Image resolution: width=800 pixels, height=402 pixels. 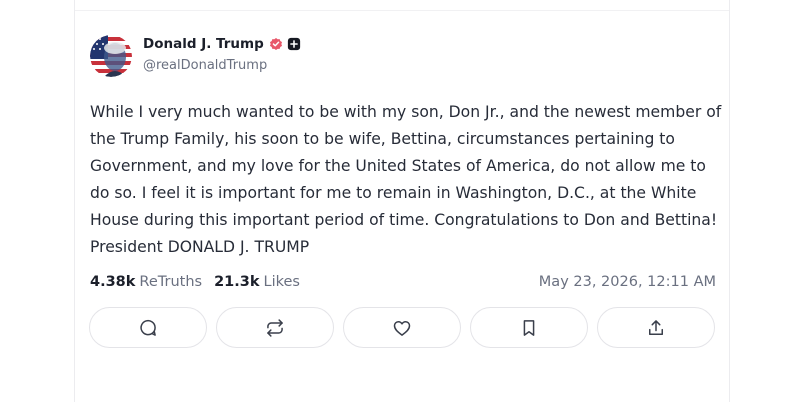 What do you see at coordinates (627, 282) in the screenshot?
I see `post-timestamp: May 23, 2026, 12:11 AM` at bounding box center [627, 282].